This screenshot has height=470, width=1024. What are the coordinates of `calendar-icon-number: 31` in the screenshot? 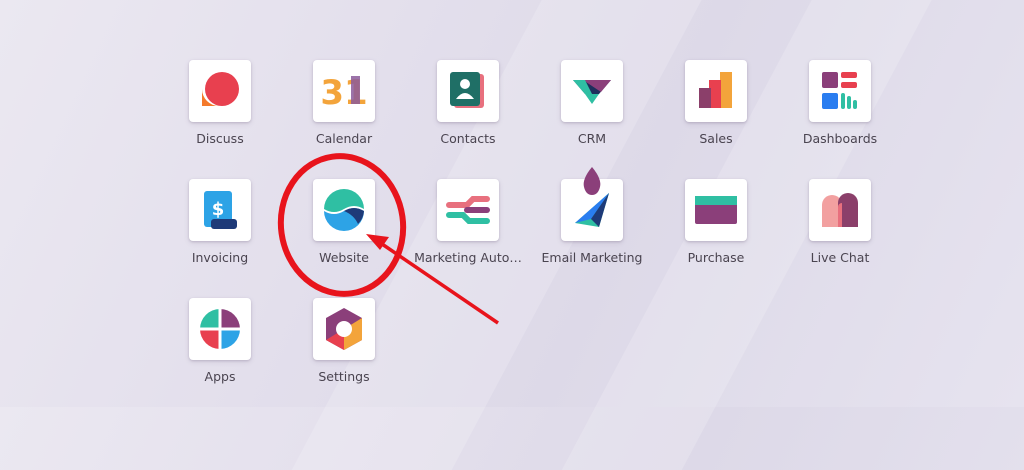 It's located at (343, 93).